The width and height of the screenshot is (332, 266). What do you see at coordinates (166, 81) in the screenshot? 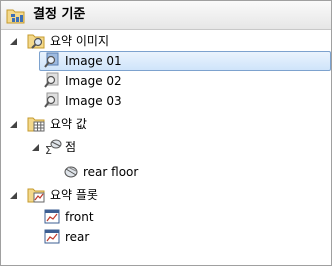
I see `tree-item-image-02: Image 02` at bounding box center [166, 81].